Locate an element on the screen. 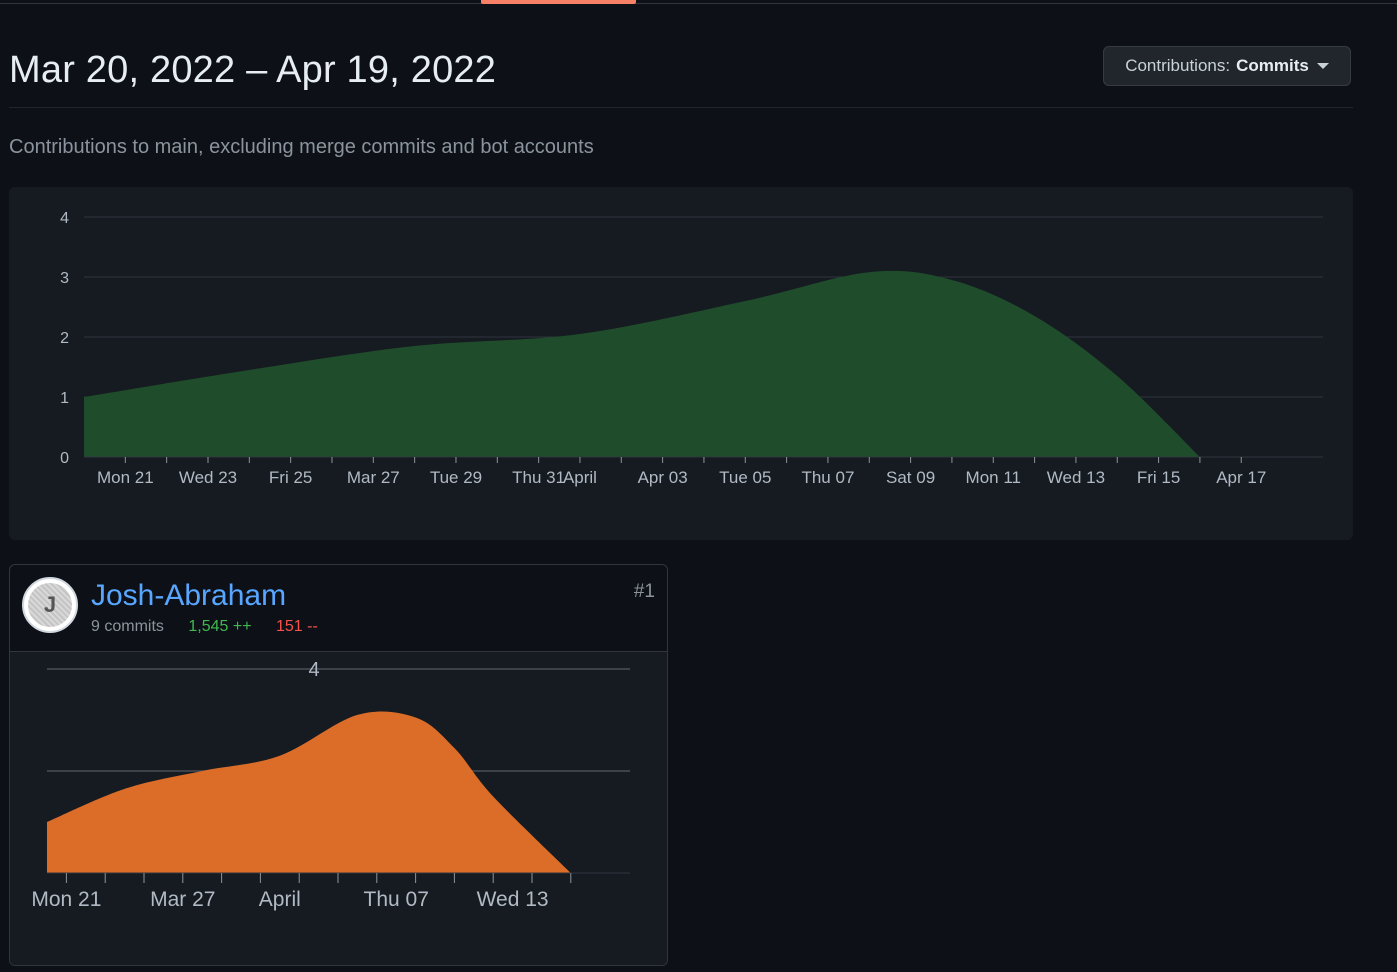  y-tick-label: 0 is located at coordinates (64, 458).